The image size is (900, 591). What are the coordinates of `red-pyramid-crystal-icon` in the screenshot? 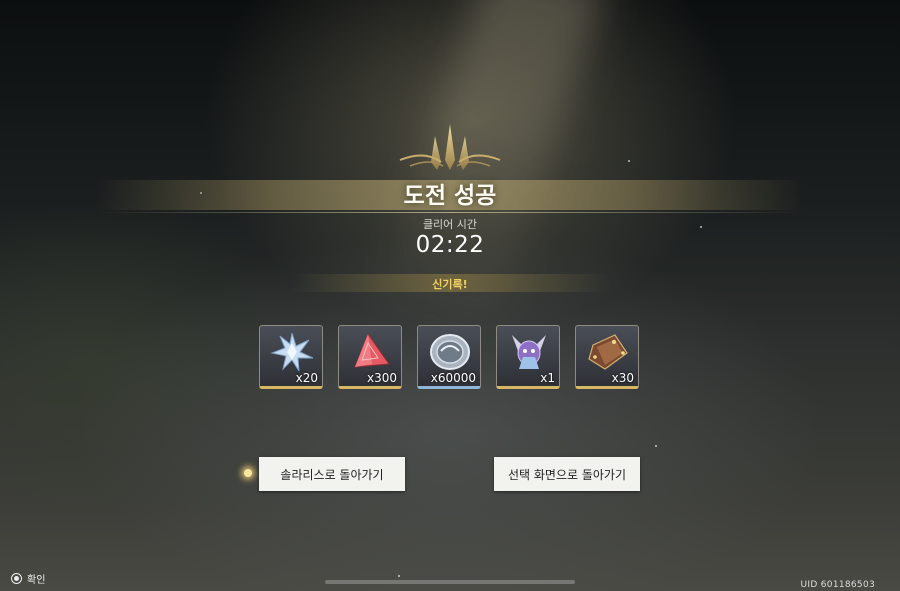 It's located at (372, 350).